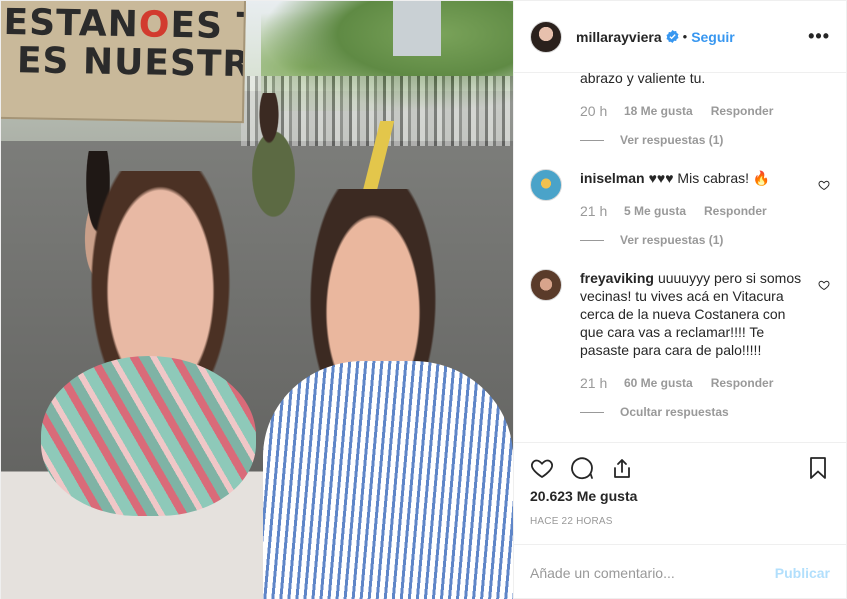  Describe the element at coordinates (546, 36) in the screenshot. I see `owner-avatar` at that location.